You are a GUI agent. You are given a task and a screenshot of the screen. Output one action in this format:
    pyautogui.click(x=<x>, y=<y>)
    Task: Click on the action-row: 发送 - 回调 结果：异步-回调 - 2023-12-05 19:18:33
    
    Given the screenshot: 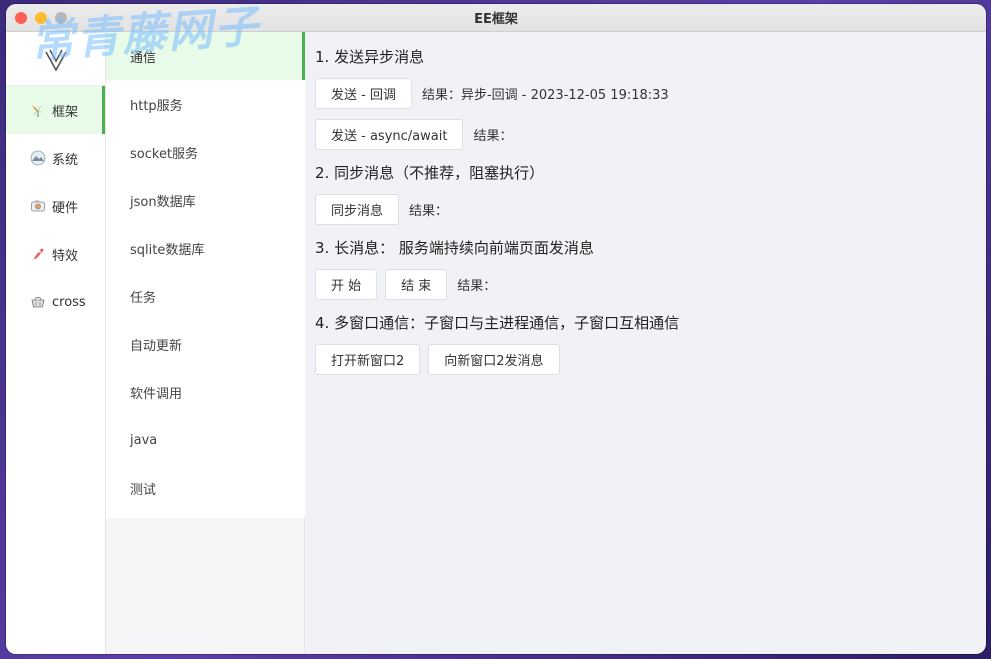 What is the action you would take?
    pyautogui.click(x=645, y=93)
    